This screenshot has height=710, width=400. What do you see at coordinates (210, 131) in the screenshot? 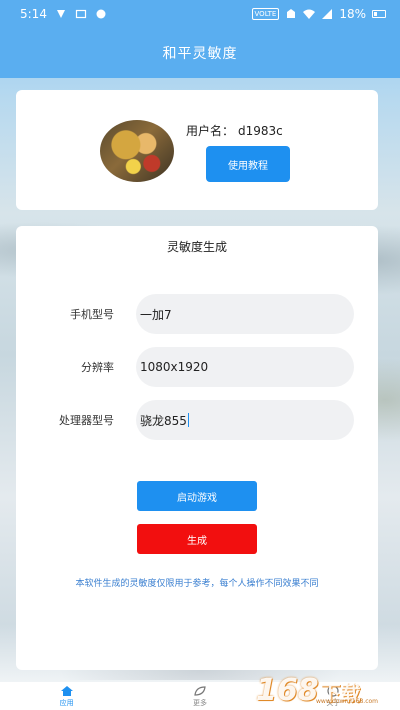
I see `username-label: 用户名：` at bounding box center [210, 131].